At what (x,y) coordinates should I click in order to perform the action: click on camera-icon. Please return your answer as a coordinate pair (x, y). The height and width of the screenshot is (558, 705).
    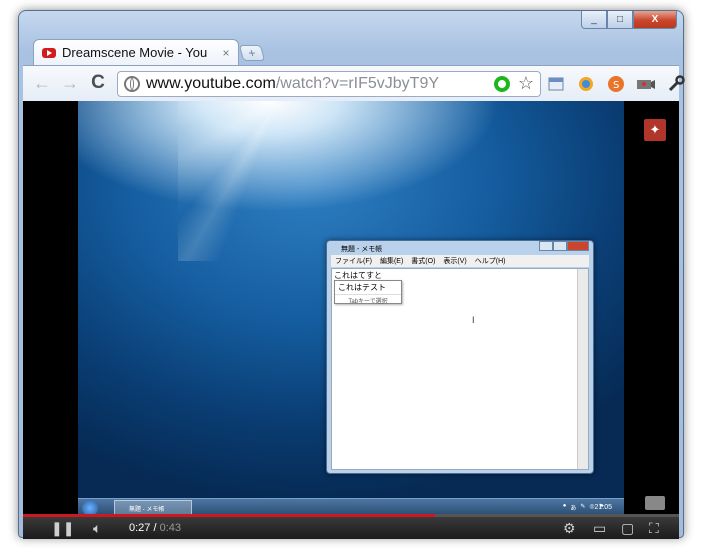
    Looking at the image, I should click on (646, 84).